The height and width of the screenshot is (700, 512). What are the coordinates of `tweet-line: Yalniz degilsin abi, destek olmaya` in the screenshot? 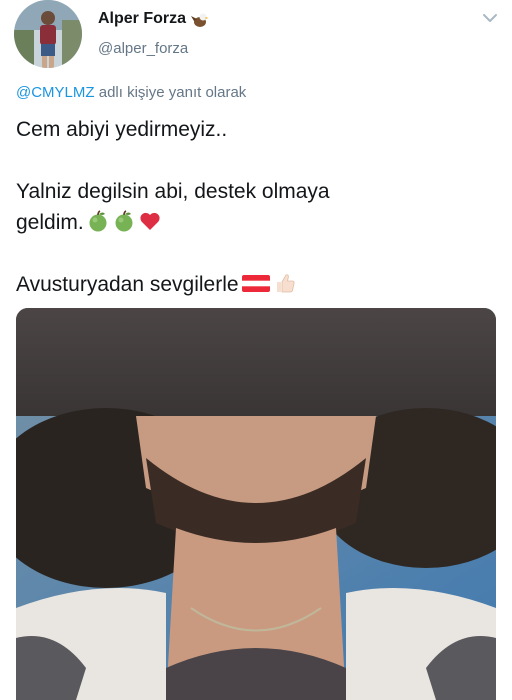 It's located at (173, 191).